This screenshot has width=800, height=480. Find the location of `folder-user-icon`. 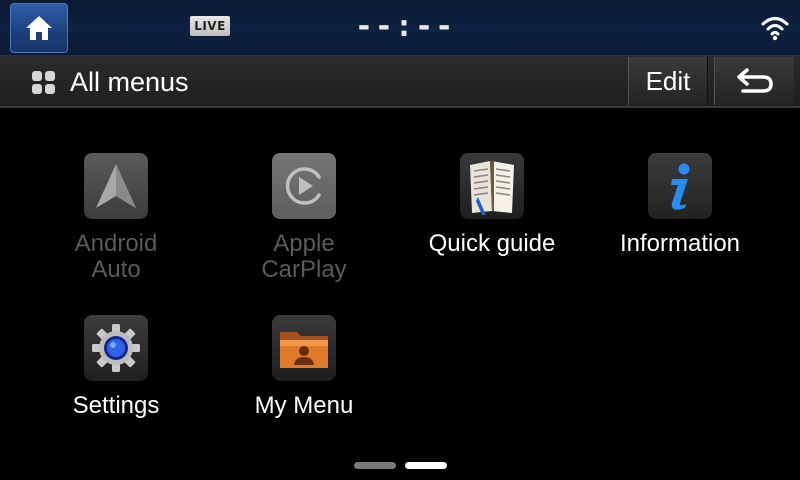

folder-user-icon is located at coordinates (304, 348).